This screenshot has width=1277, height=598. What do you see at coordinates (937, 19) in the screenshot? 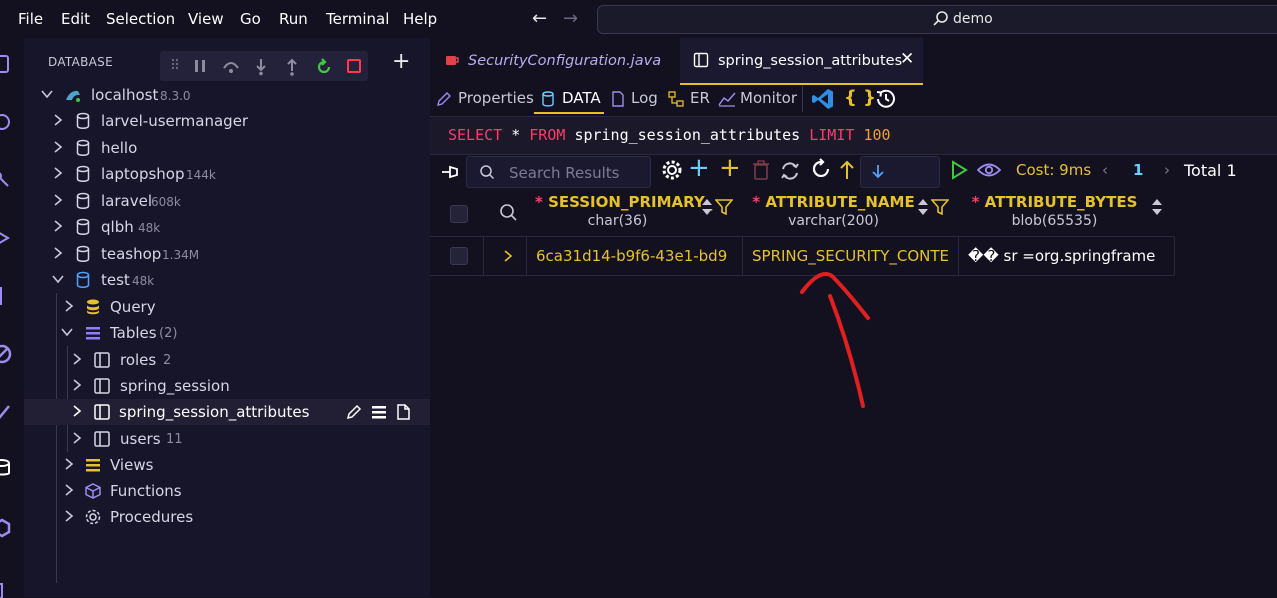
I see `command-center: demo` at bounding box center [937, 19].